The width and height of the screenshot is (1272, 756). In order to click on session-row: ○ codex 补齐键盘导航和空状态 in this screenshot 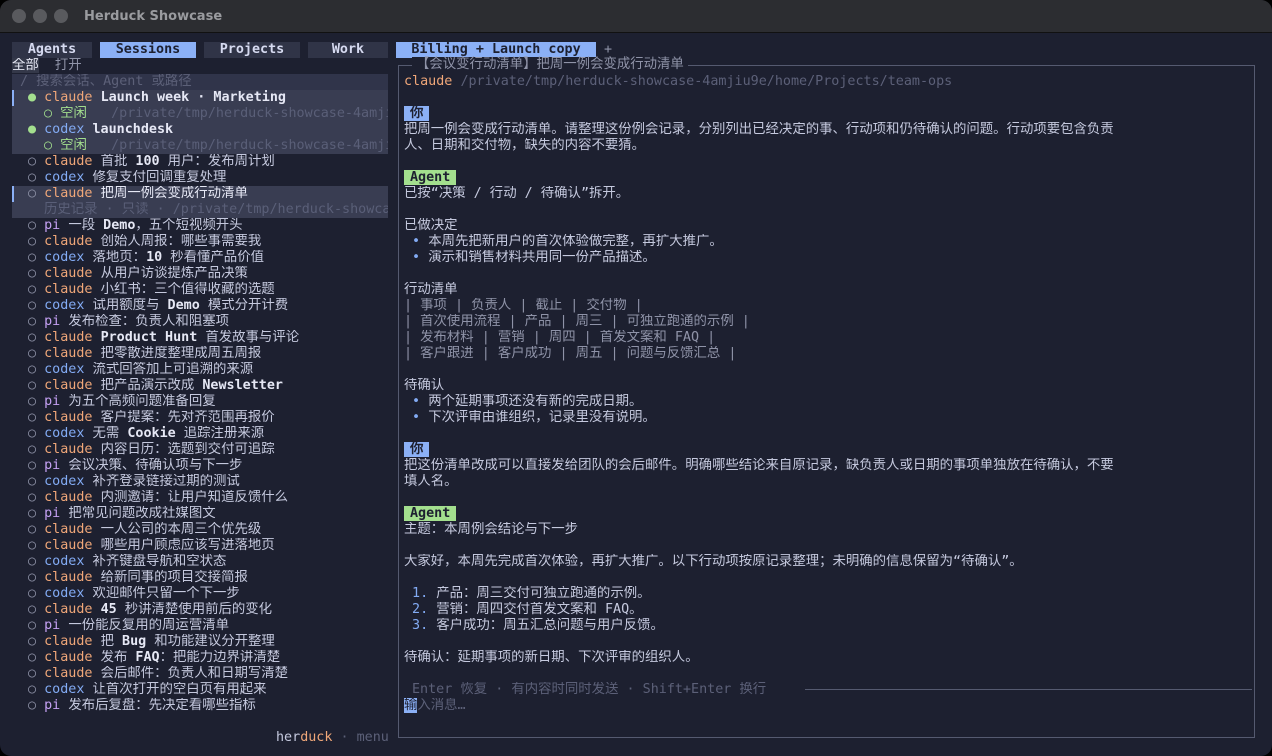, I will do `click(208, 562)`.